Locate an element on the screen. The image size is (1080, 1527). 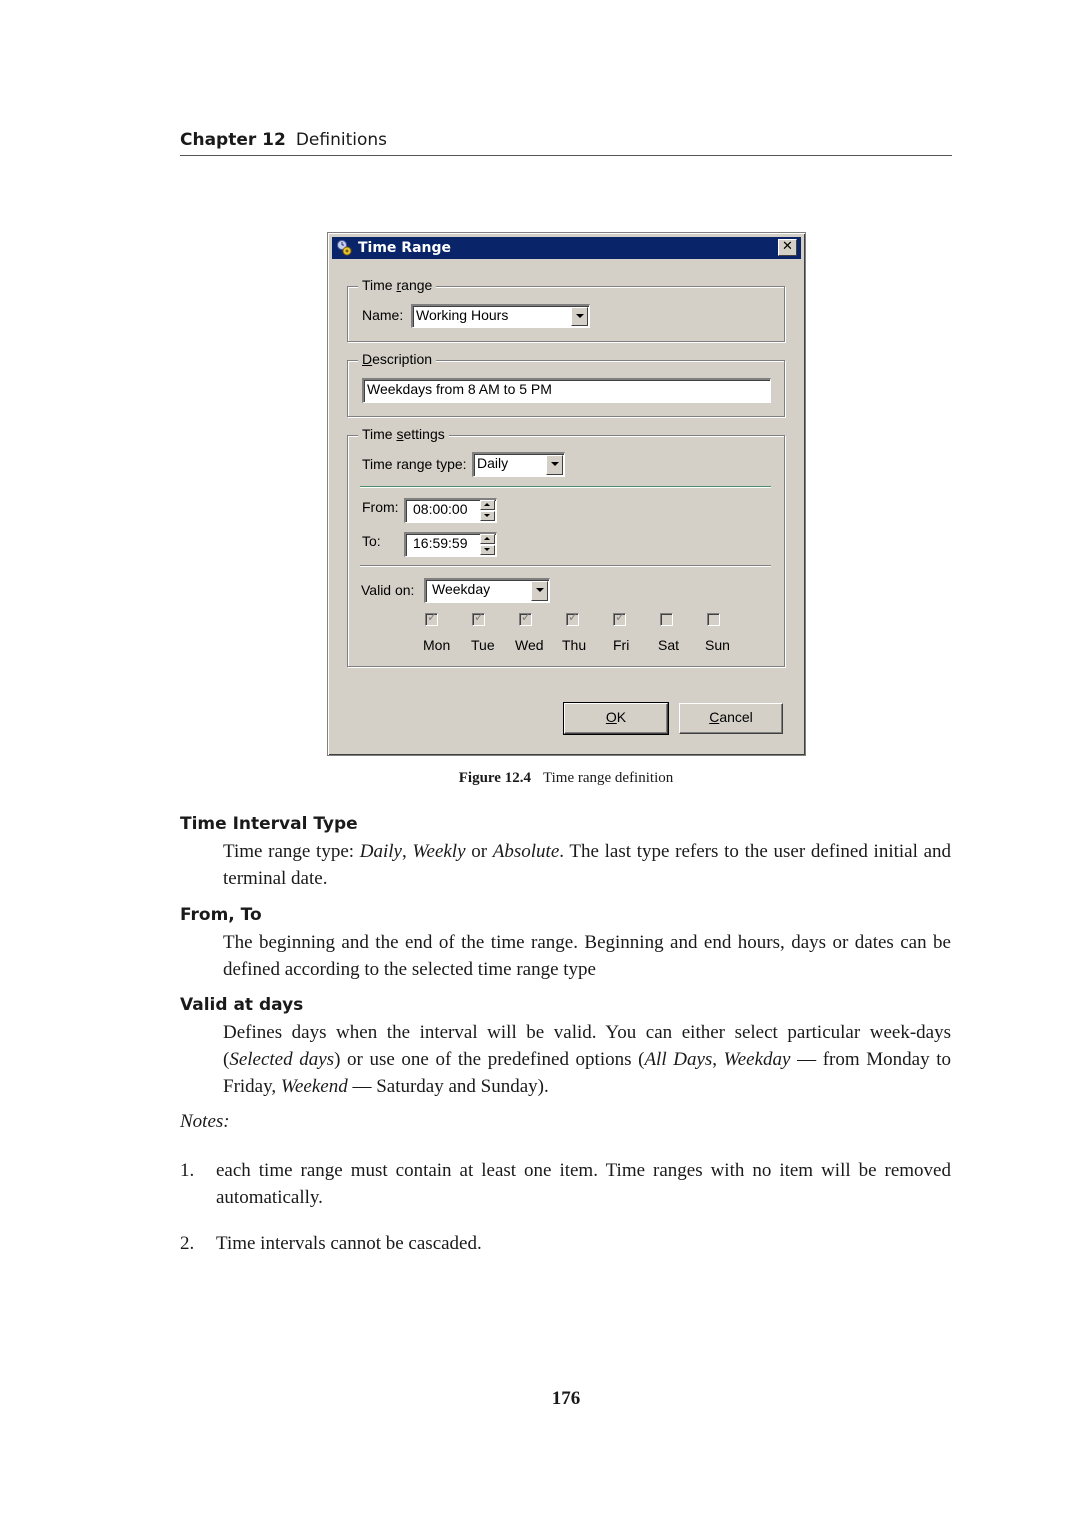
chapter-title: Definitions is located at coordinates (341, 140).